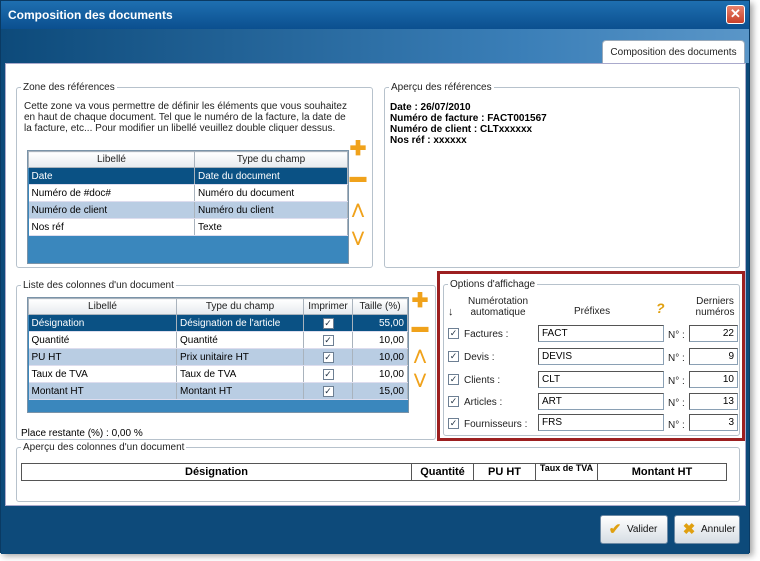  I want to click on label-fournisseurs: Fournisseurs :, so click(496, 424).